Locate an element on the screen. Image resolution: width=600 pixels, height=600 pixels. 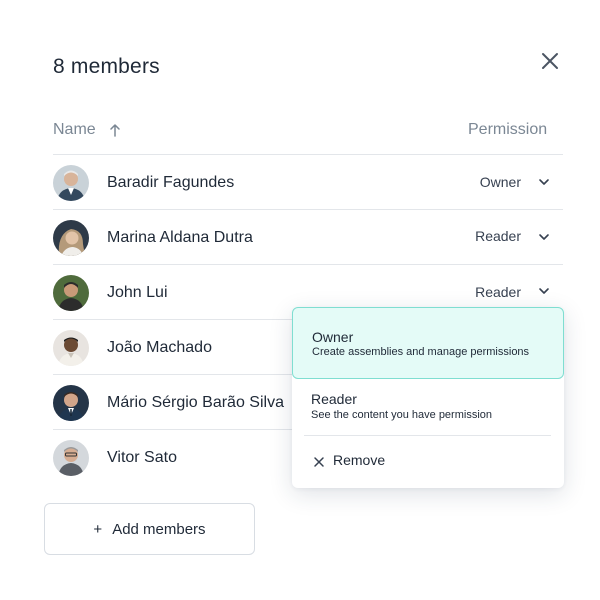
dialog-title: 8 members is located at coordinates (106, 66).